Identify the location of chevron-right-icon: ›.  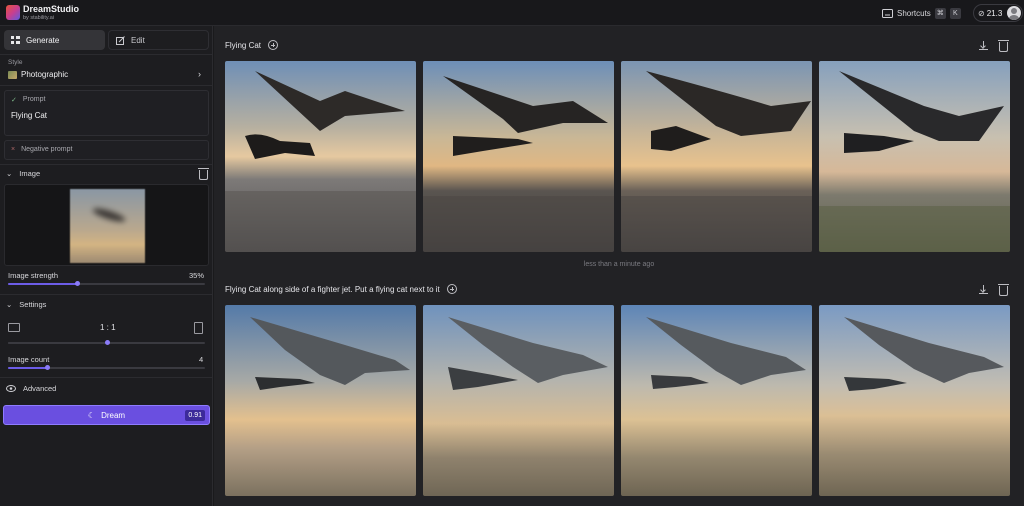
(199, 74).